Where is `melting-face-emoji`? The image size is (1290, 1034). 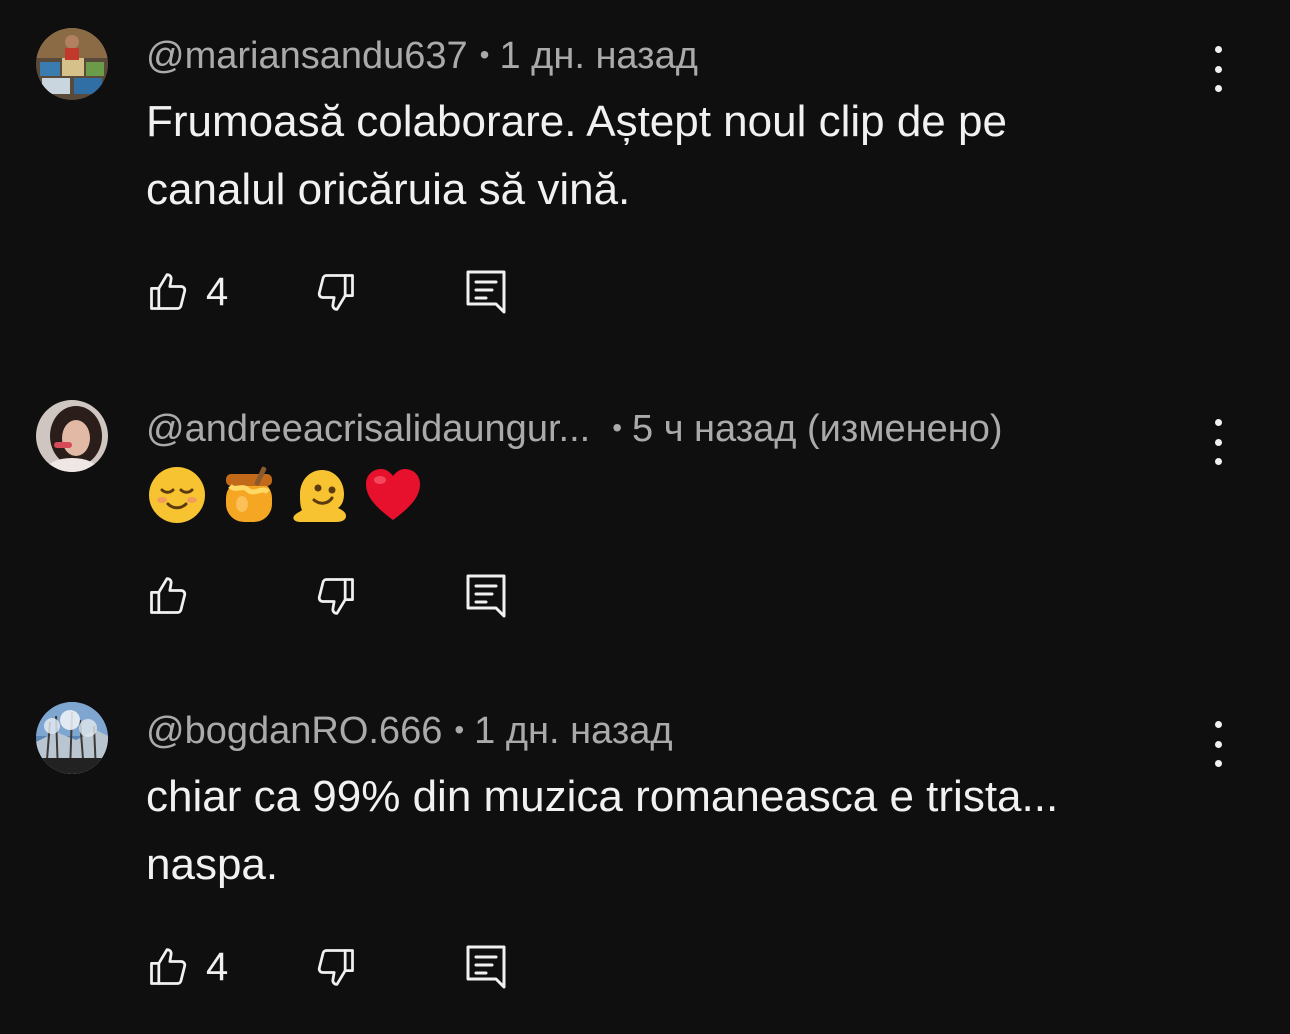 melting-face-emoji is located at coordinates (321, 495).